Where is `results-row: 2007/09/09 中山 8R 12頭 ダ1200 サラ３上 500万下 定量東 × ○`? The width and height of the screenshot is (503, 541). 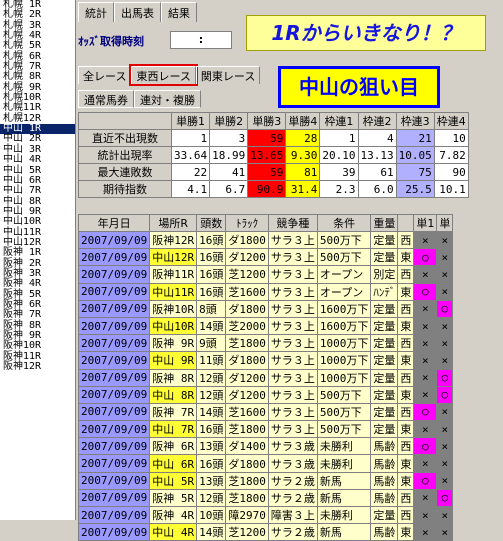 results-row: 2007/09/09 中山 8R 12頭 ダ1200 サラ３上 500万下 定量東 × ○ is located at coordinates (265, 394).